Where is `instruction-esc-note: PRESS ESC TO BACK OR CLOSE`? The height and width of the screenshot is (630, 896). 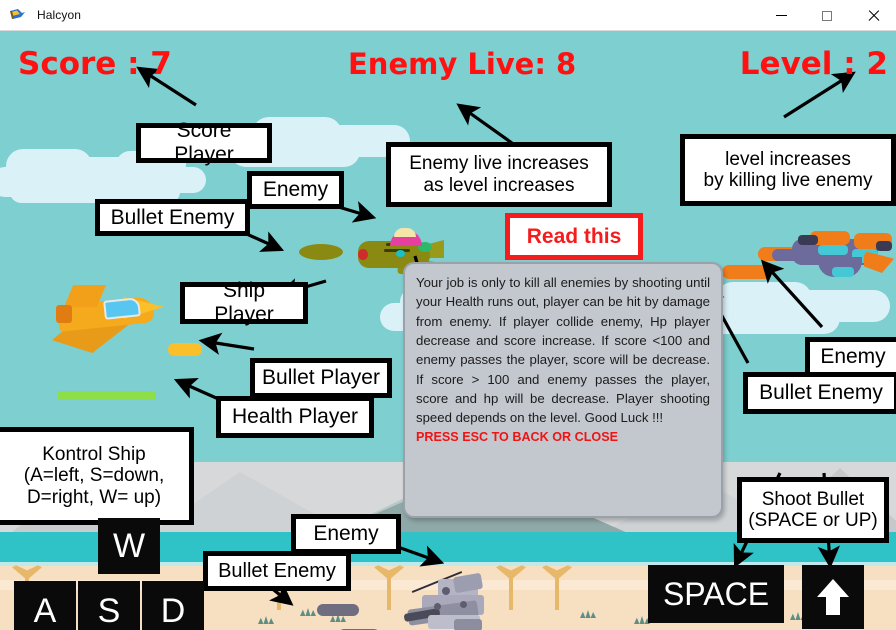
instruction-esc-note: PRESS ESC TO BACK OR CLOSE is located at coordinates (517, 436).